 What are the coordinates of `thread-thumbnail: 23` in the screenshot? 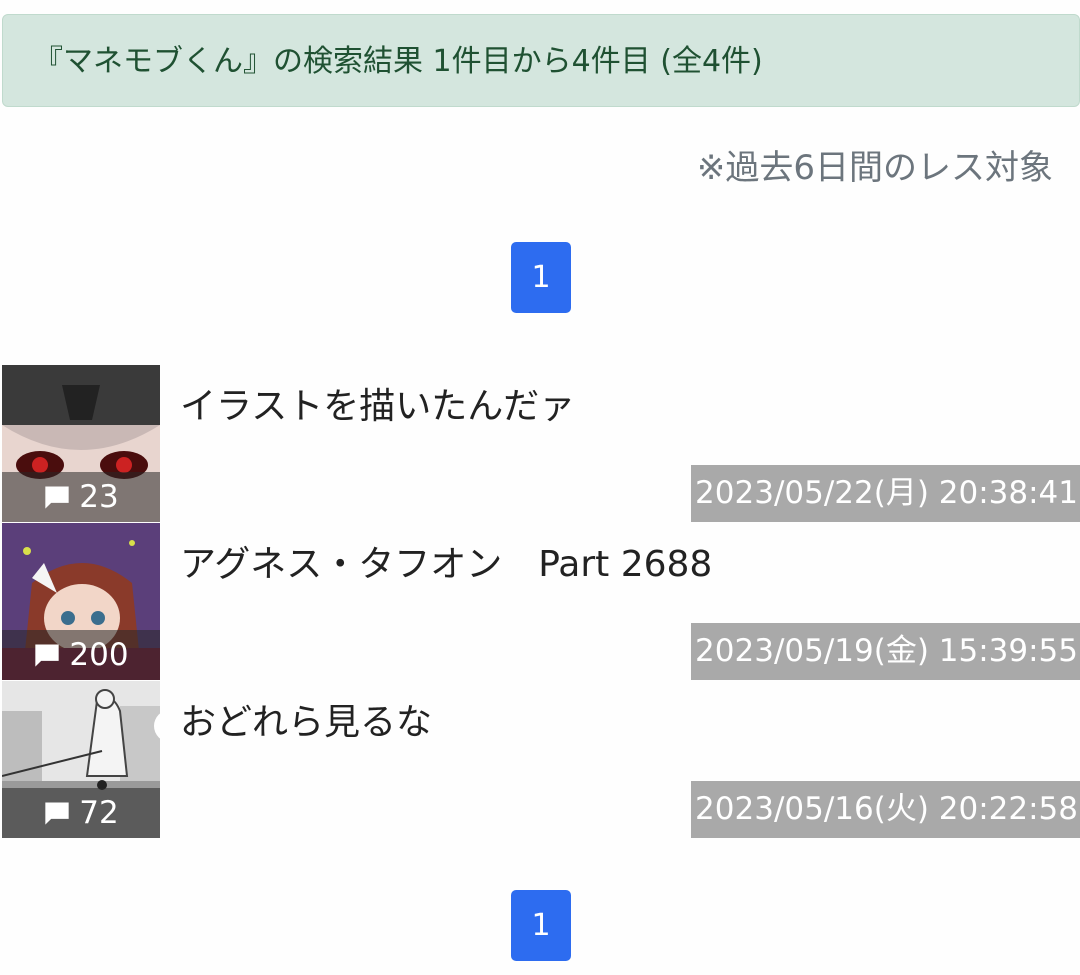 It's located at (81, 443).